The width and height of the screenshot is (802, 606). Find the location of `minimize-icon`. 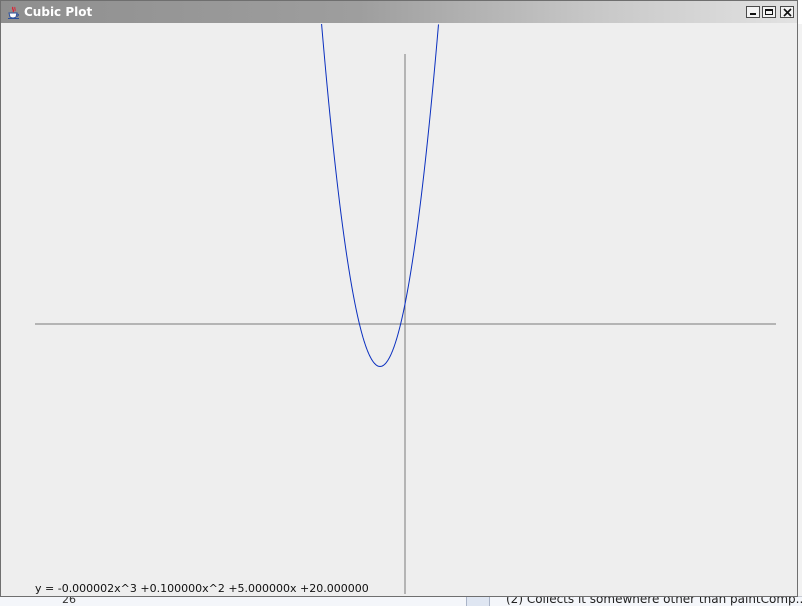

minimize-icon is located at coordinates (753, 12).